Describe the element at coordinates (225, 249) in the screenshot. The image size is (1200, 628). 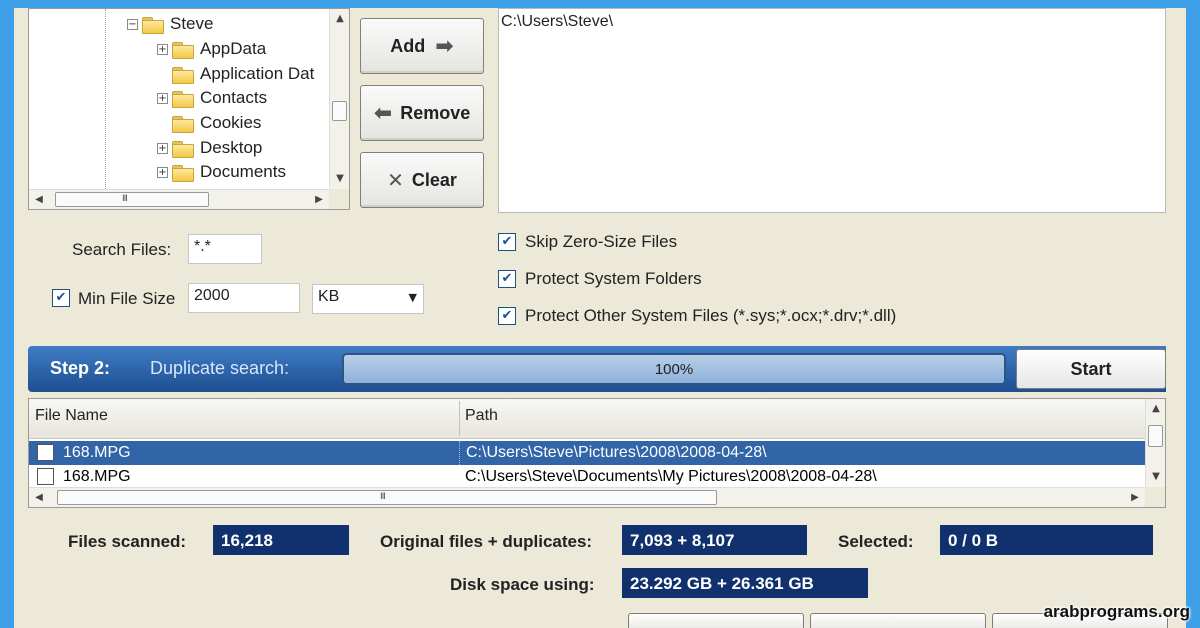
I see `search-files-input: *.*` at that location.